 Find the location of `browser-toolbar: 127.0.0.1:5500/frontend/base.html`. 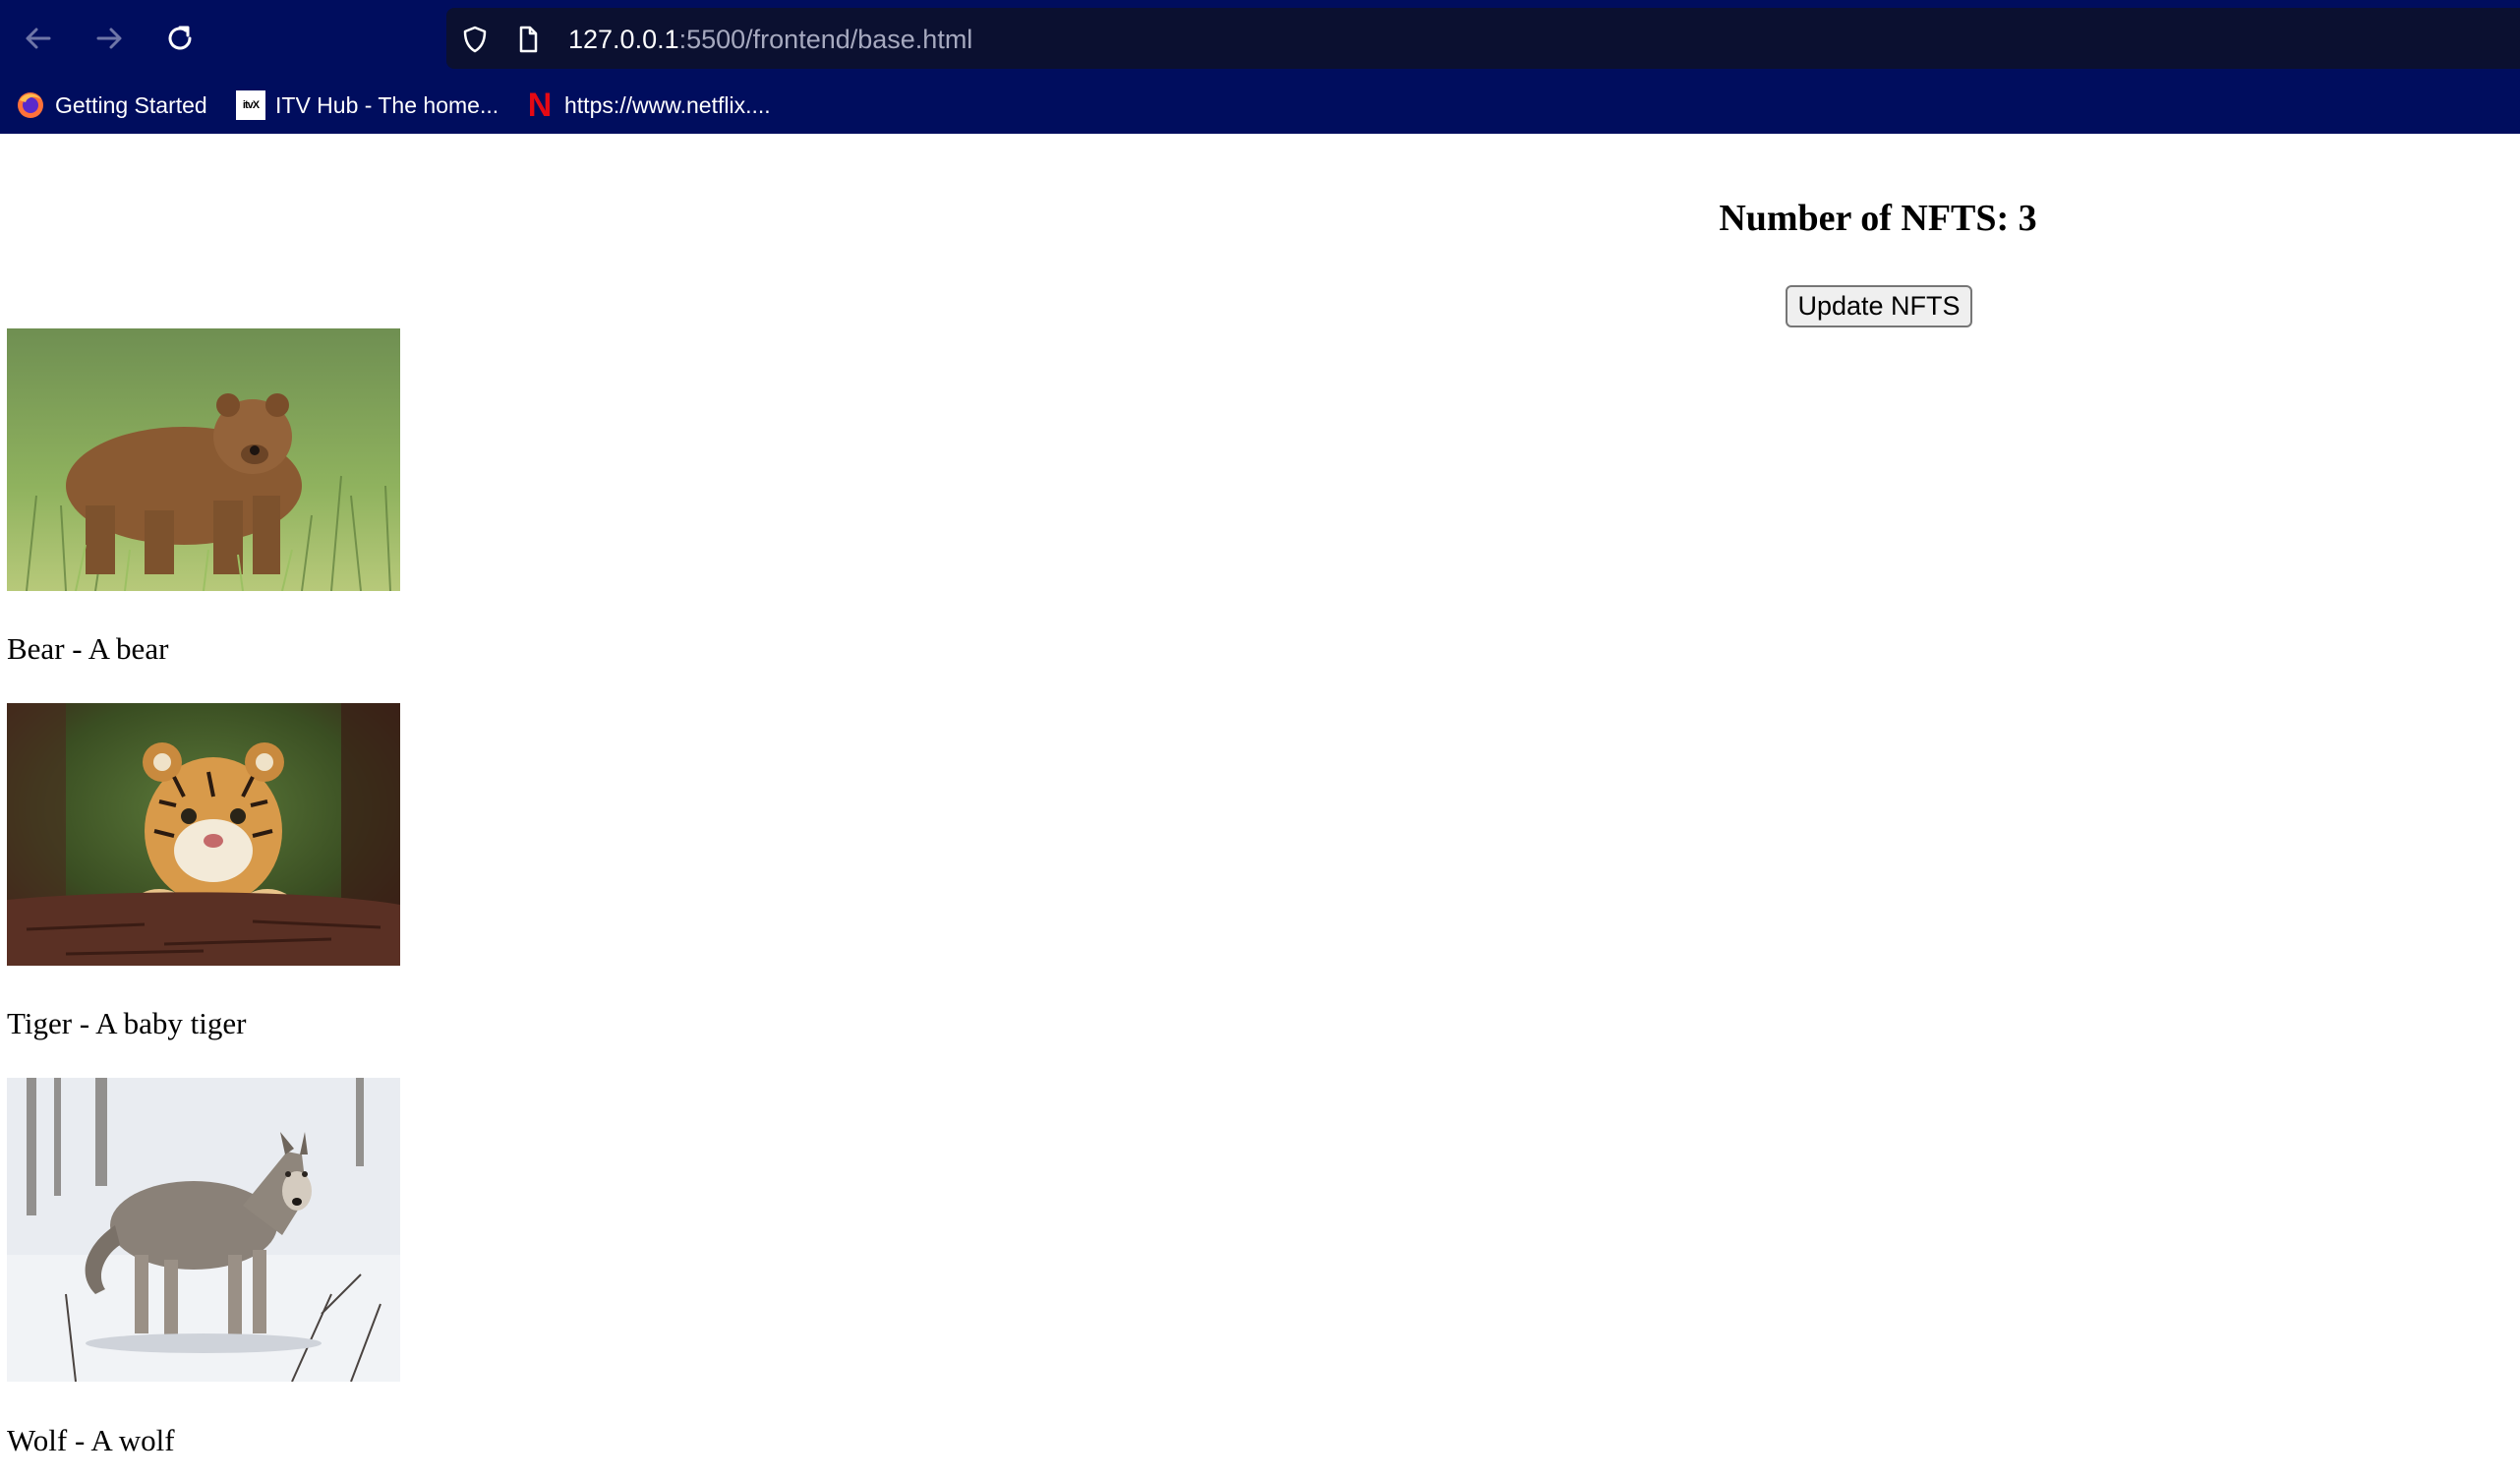

browser-toolbar: 127.0.0.1:5500/frontend/base.html is located at coordinates (1260, 38).